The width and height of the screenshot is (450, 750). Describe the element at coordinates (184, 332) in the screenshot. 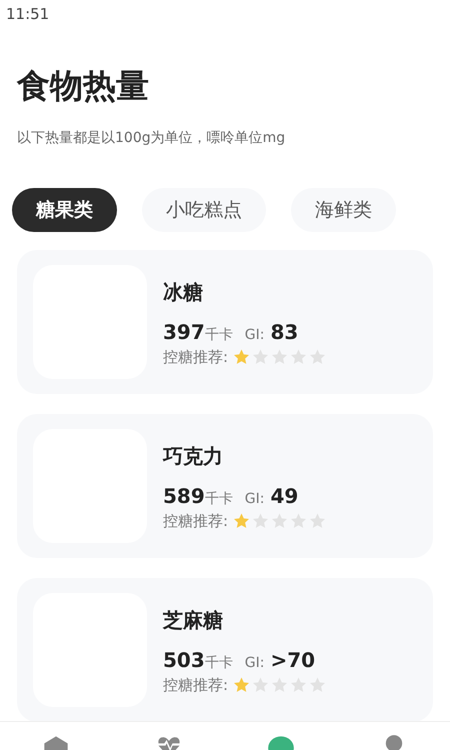

I see `calorie-value: 397` at that location.